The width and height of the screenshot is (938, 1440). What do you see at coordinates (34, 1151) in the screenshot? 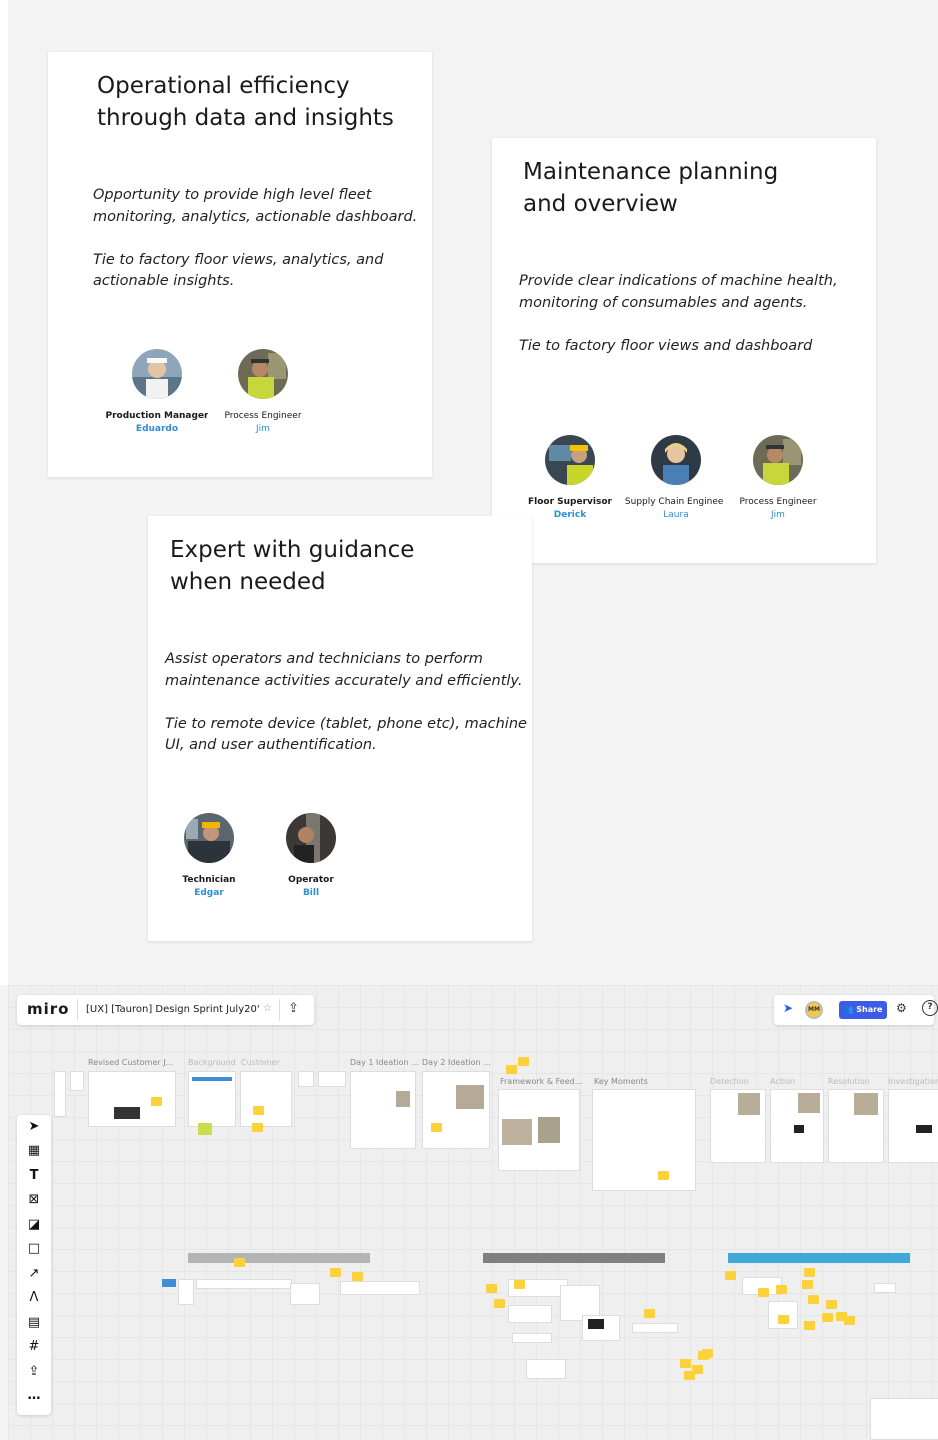
I see `templates-tool-icon: ▦` at bounding box center [34, 1151].